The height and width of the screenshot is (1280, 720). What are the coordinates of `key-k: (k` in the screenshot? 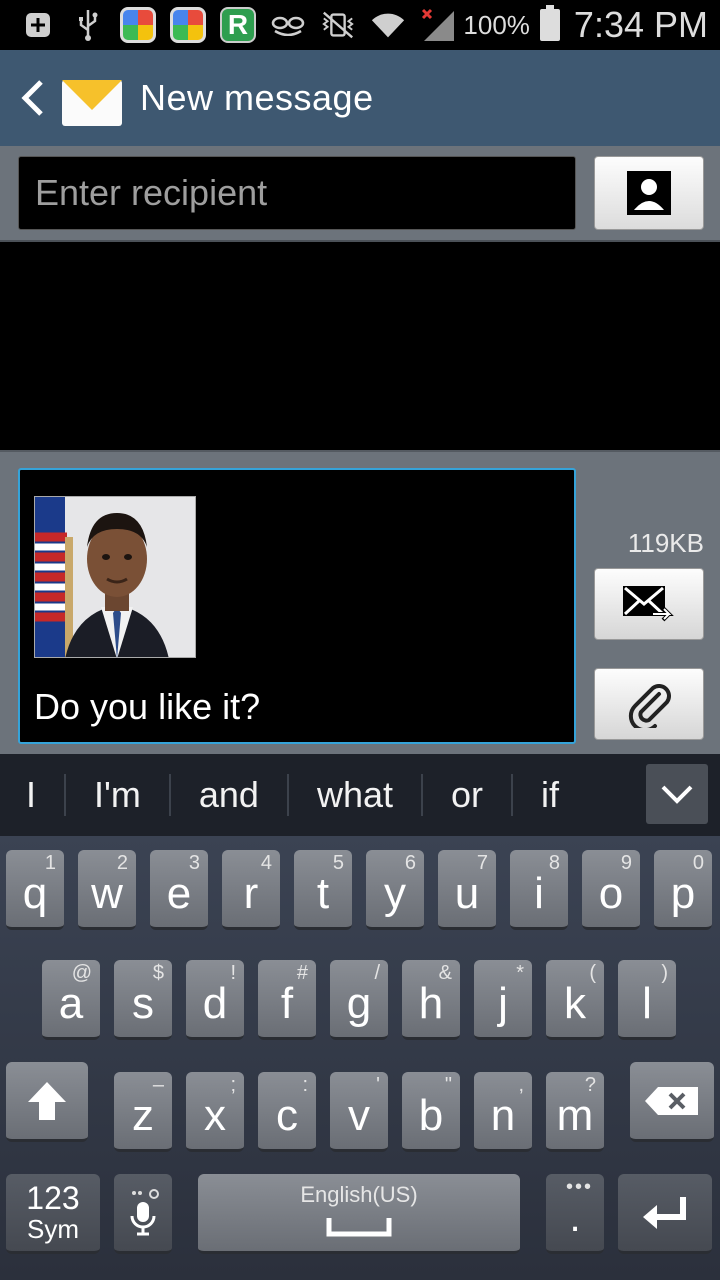 It's located at (575, 1000).